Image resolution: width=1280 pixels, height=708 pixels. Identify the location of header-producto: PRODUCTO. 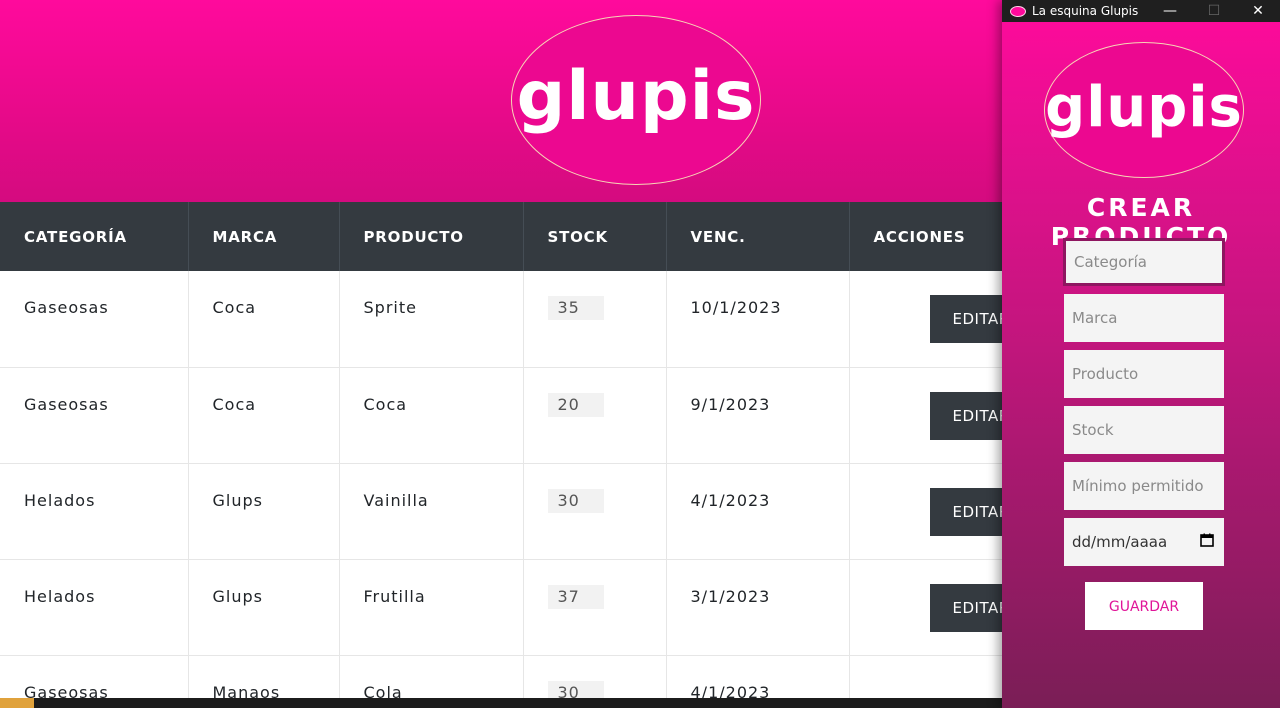
(431, 236).